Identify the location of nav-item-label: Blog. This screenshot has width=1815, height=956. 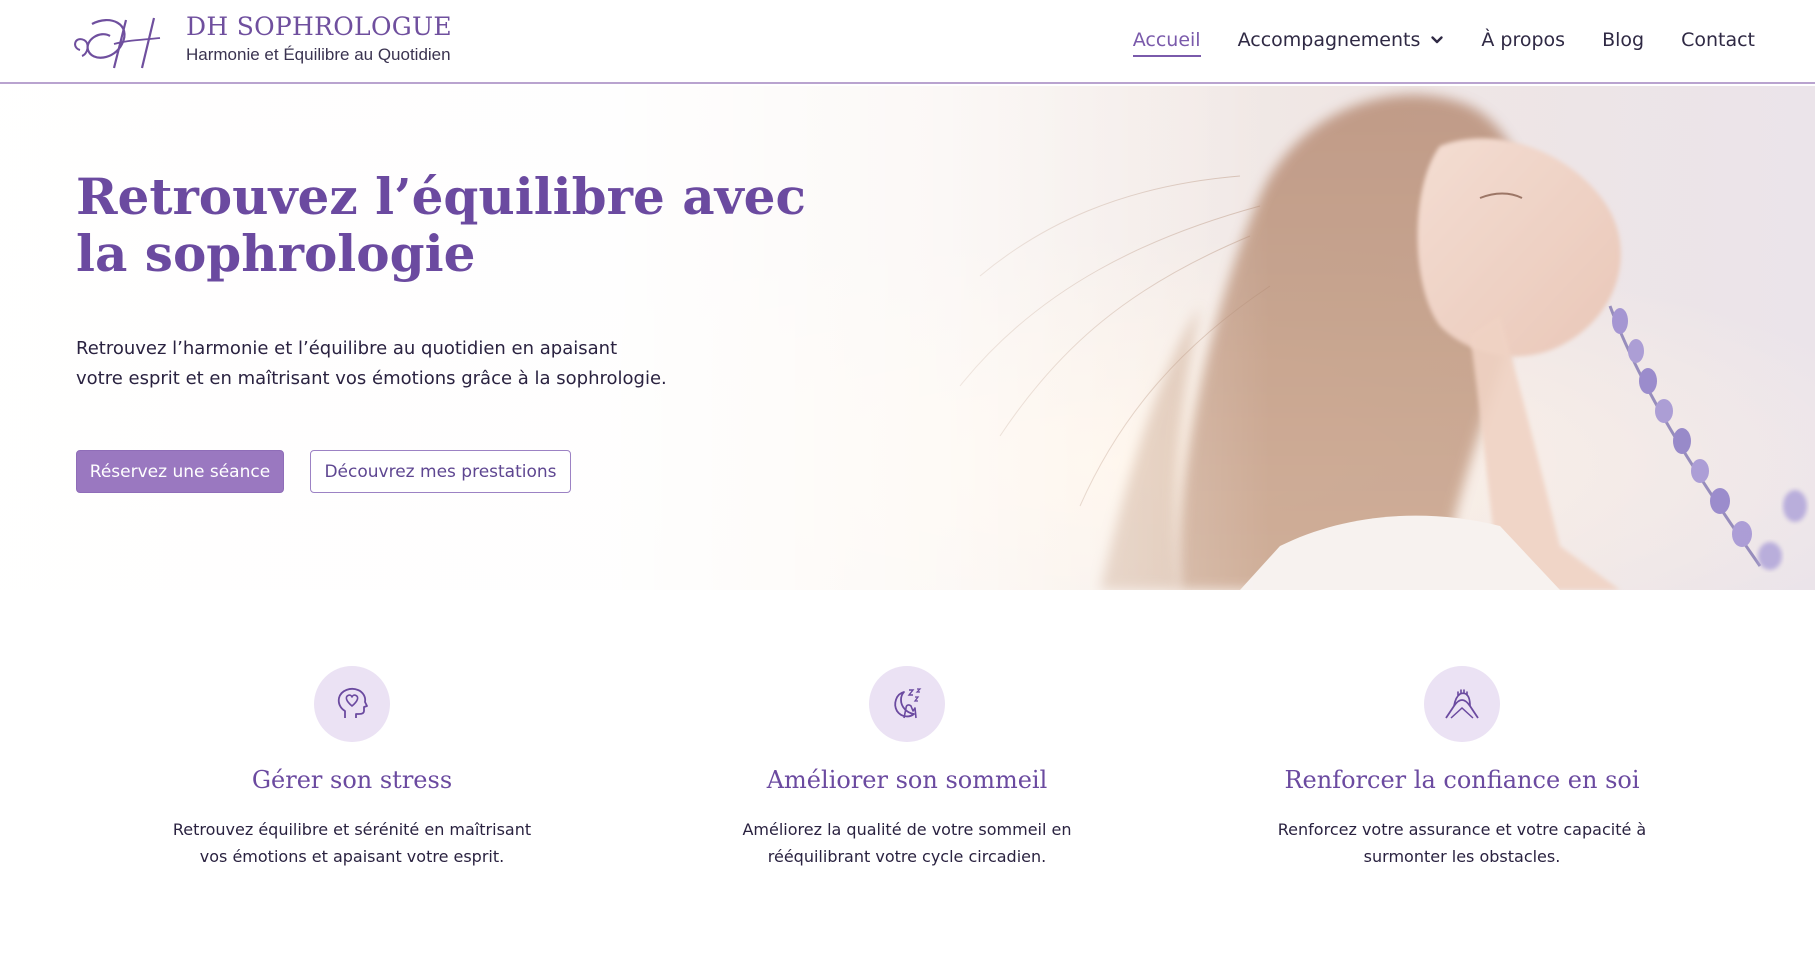
(1623, 40).